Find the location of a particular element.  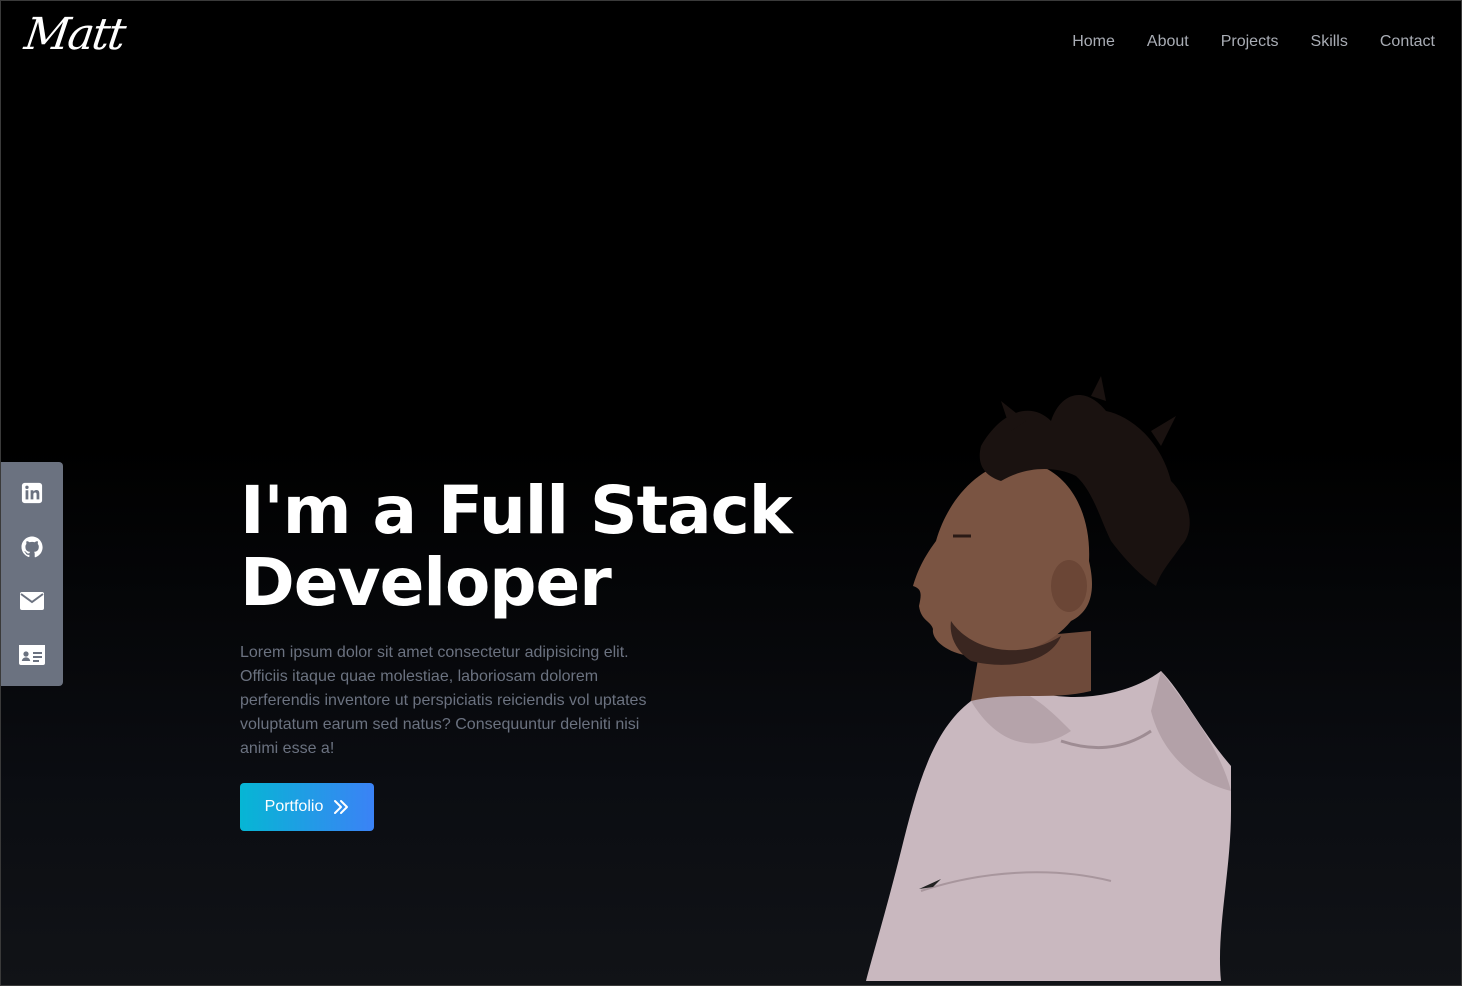

github-icon is located at coordinates (32, 547).